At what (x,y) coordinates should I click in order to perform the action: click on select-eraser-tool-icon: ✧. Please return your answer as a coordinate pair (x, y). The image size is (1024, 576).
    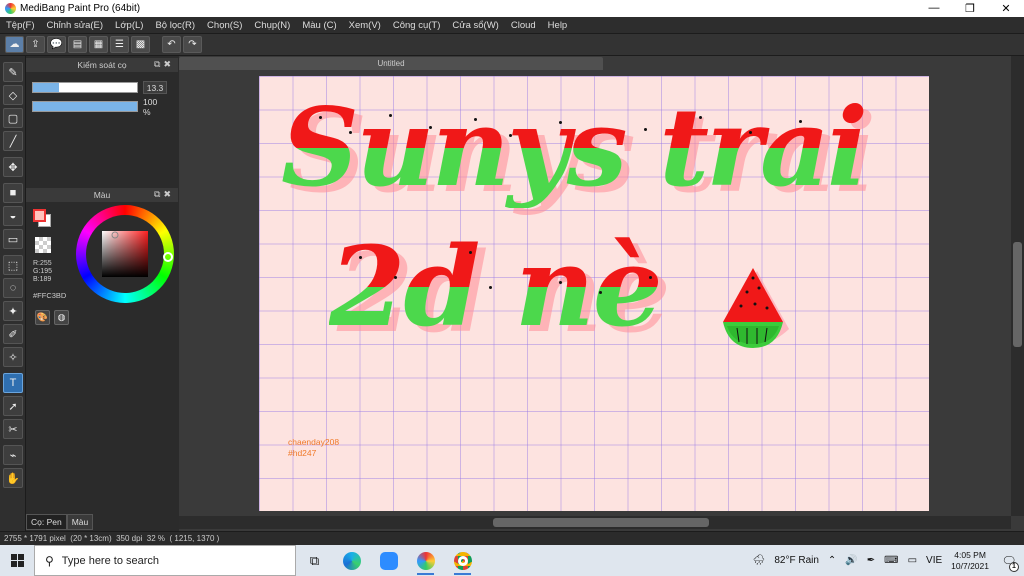
    Looking at the image, I should click on (13, 357).